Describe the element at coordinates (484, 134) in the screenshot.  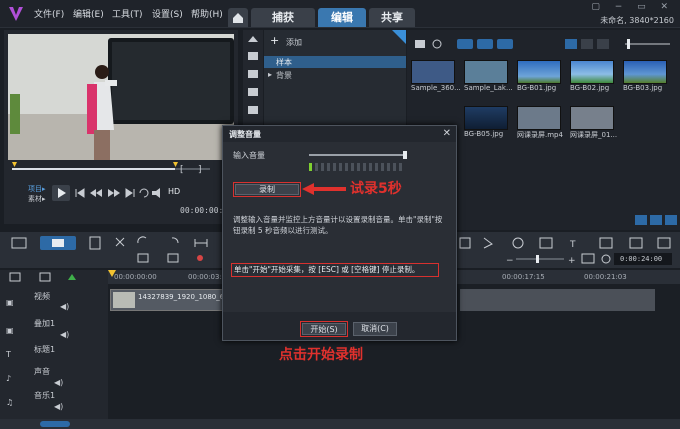
I see `thumb-label: BG-B05.jpg` at that location.